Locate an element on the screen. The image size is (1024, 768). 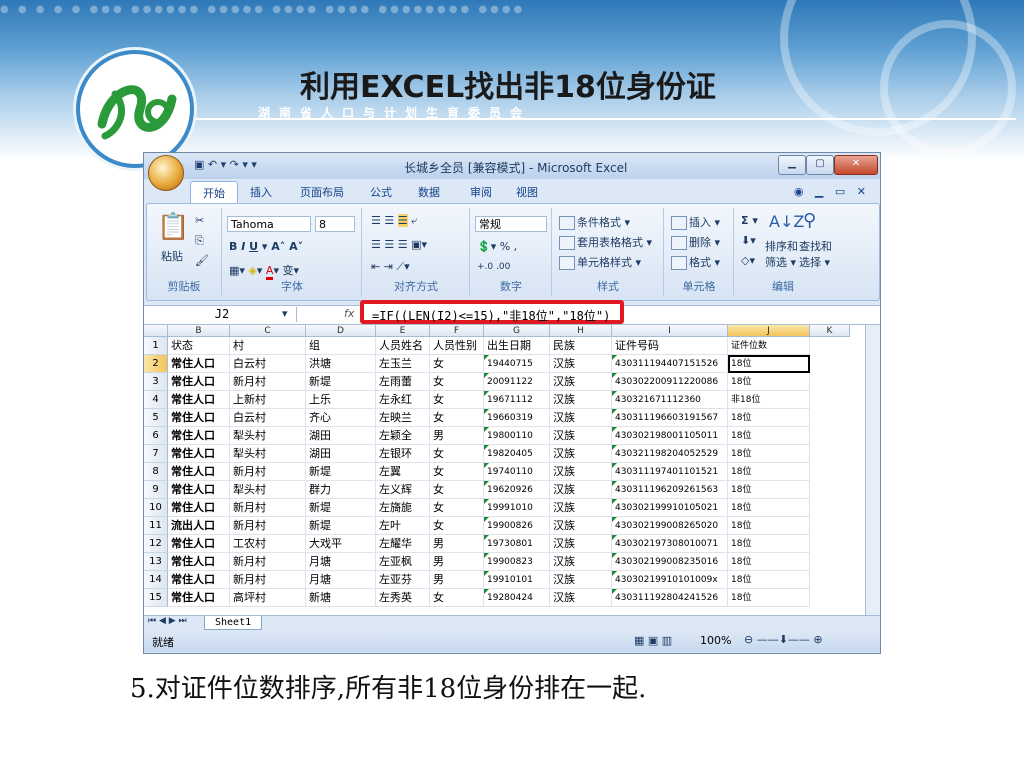
table-cell: 新月村 is located at coordinates (268, 580).